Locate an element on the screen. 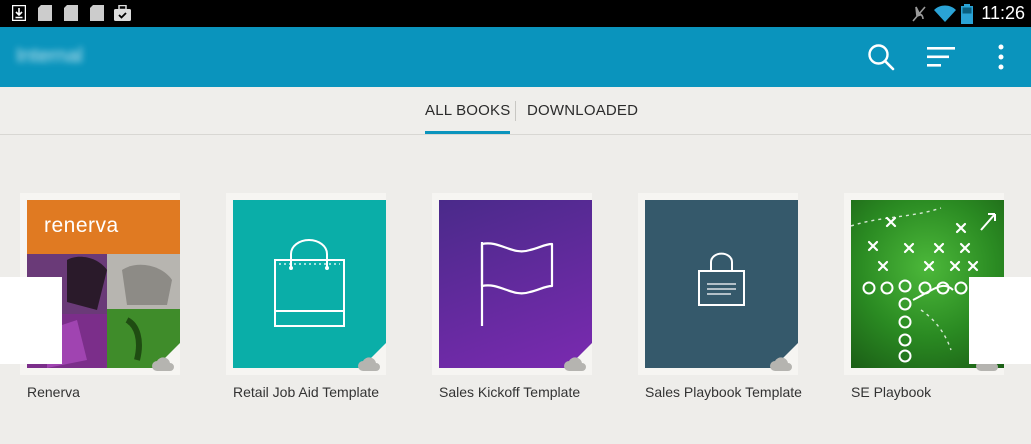 This screenshot has width=1031, height=444. sort-button is located at coordinates (941, 57).